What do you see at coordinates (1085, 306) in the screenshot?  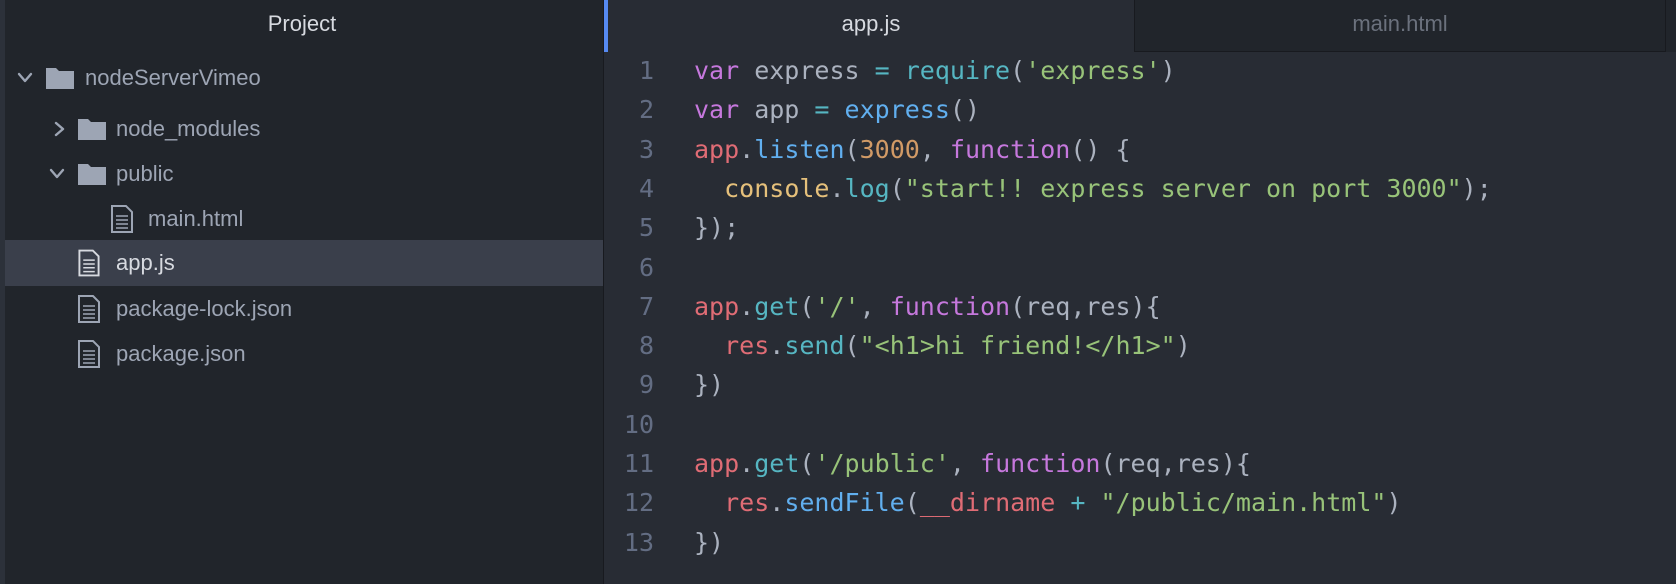 I see `code-token: (req,res){` at bounding box center [1085, 306].